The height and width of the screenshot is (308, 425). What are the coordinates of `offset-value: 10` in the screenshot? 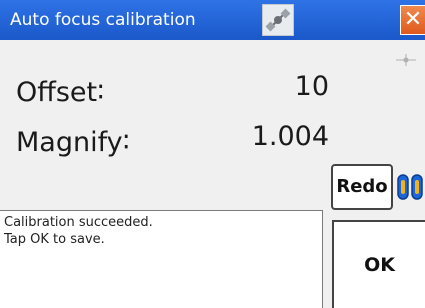 It's located at (311, 86).